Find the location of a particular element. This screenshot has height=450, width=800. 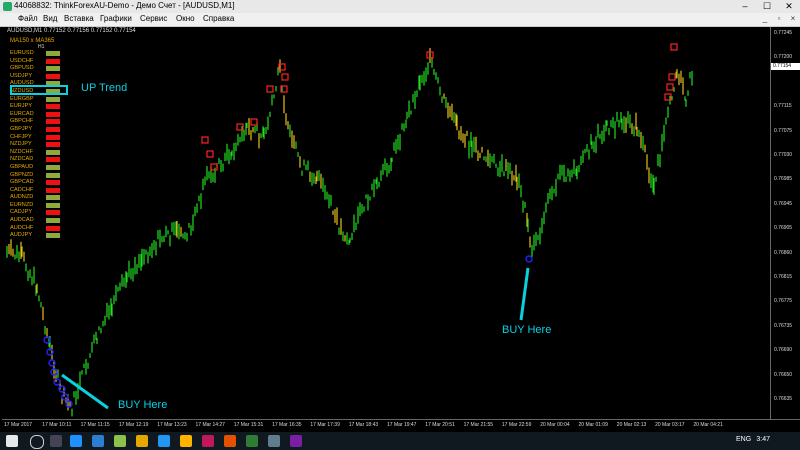

arrow-left is located at coordinates (85, 391).